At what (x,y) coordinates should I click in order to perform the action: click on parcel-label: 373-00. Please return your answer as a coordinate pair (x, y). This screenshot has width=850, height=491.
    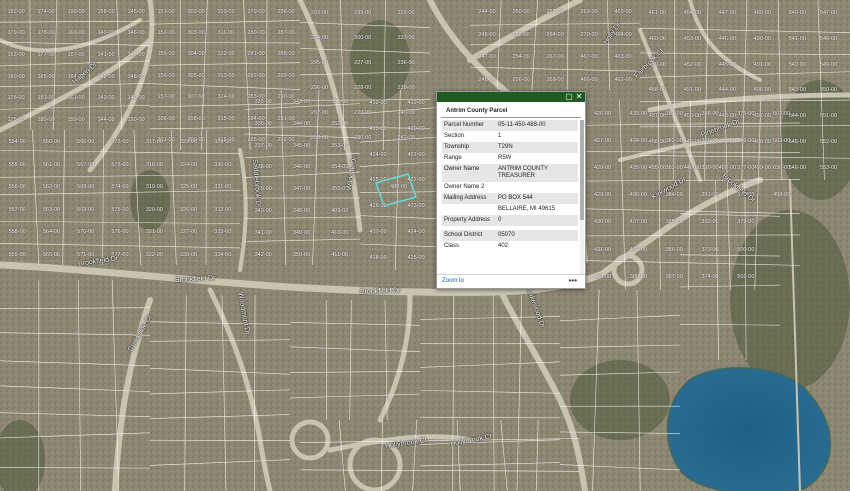
    Looking at the image, I should click on (710, 249).